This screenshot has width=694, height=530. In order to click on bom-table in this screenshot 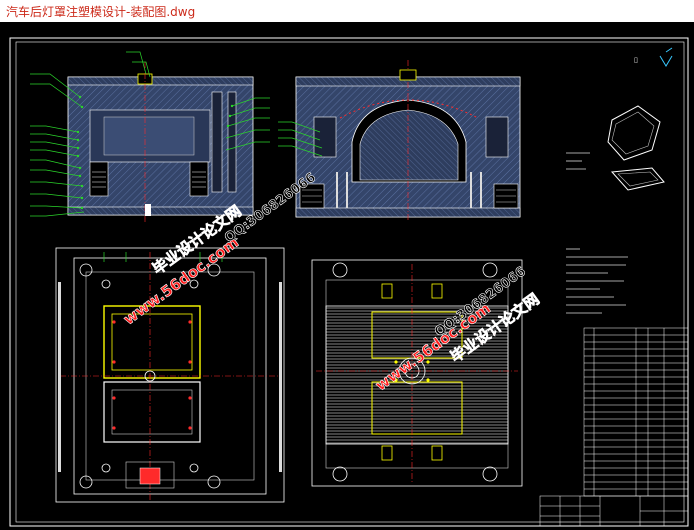, I will do `click(636, 412)`.